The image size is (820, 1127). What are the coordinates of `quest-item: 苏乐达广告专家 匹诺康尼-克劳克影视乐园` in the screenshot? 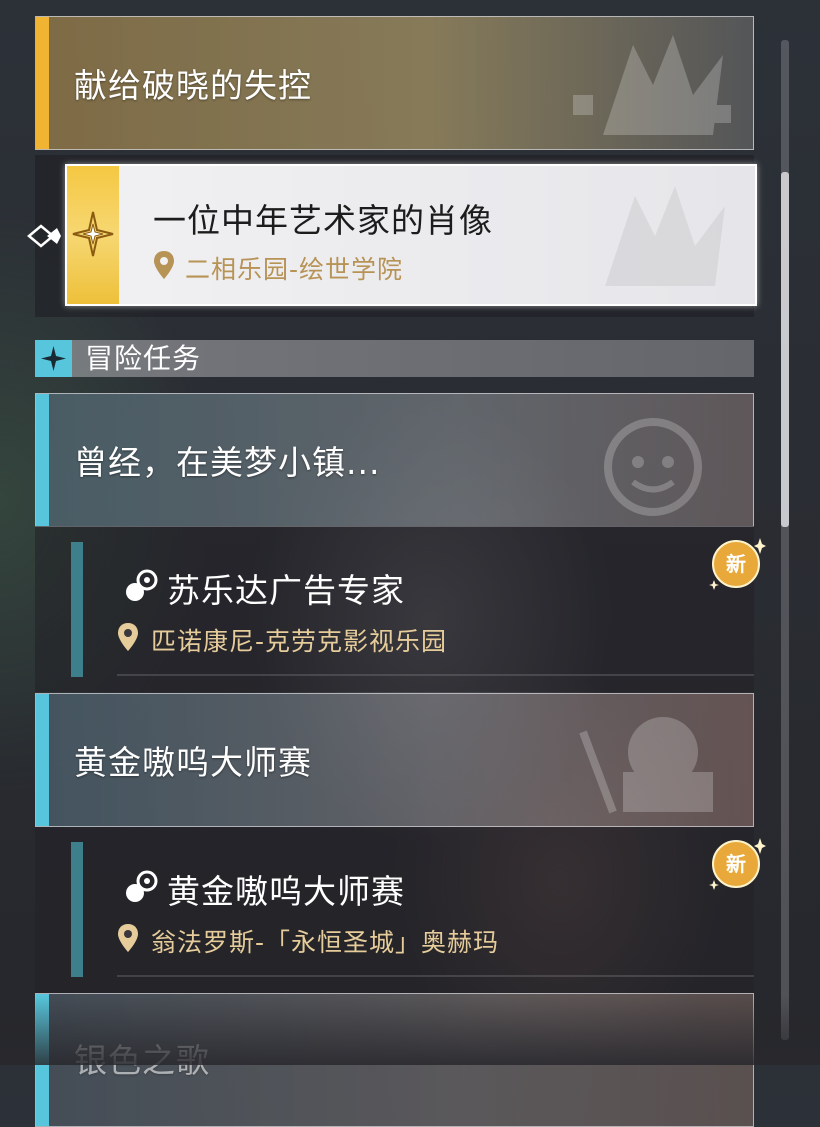 It's located at (394, 609).